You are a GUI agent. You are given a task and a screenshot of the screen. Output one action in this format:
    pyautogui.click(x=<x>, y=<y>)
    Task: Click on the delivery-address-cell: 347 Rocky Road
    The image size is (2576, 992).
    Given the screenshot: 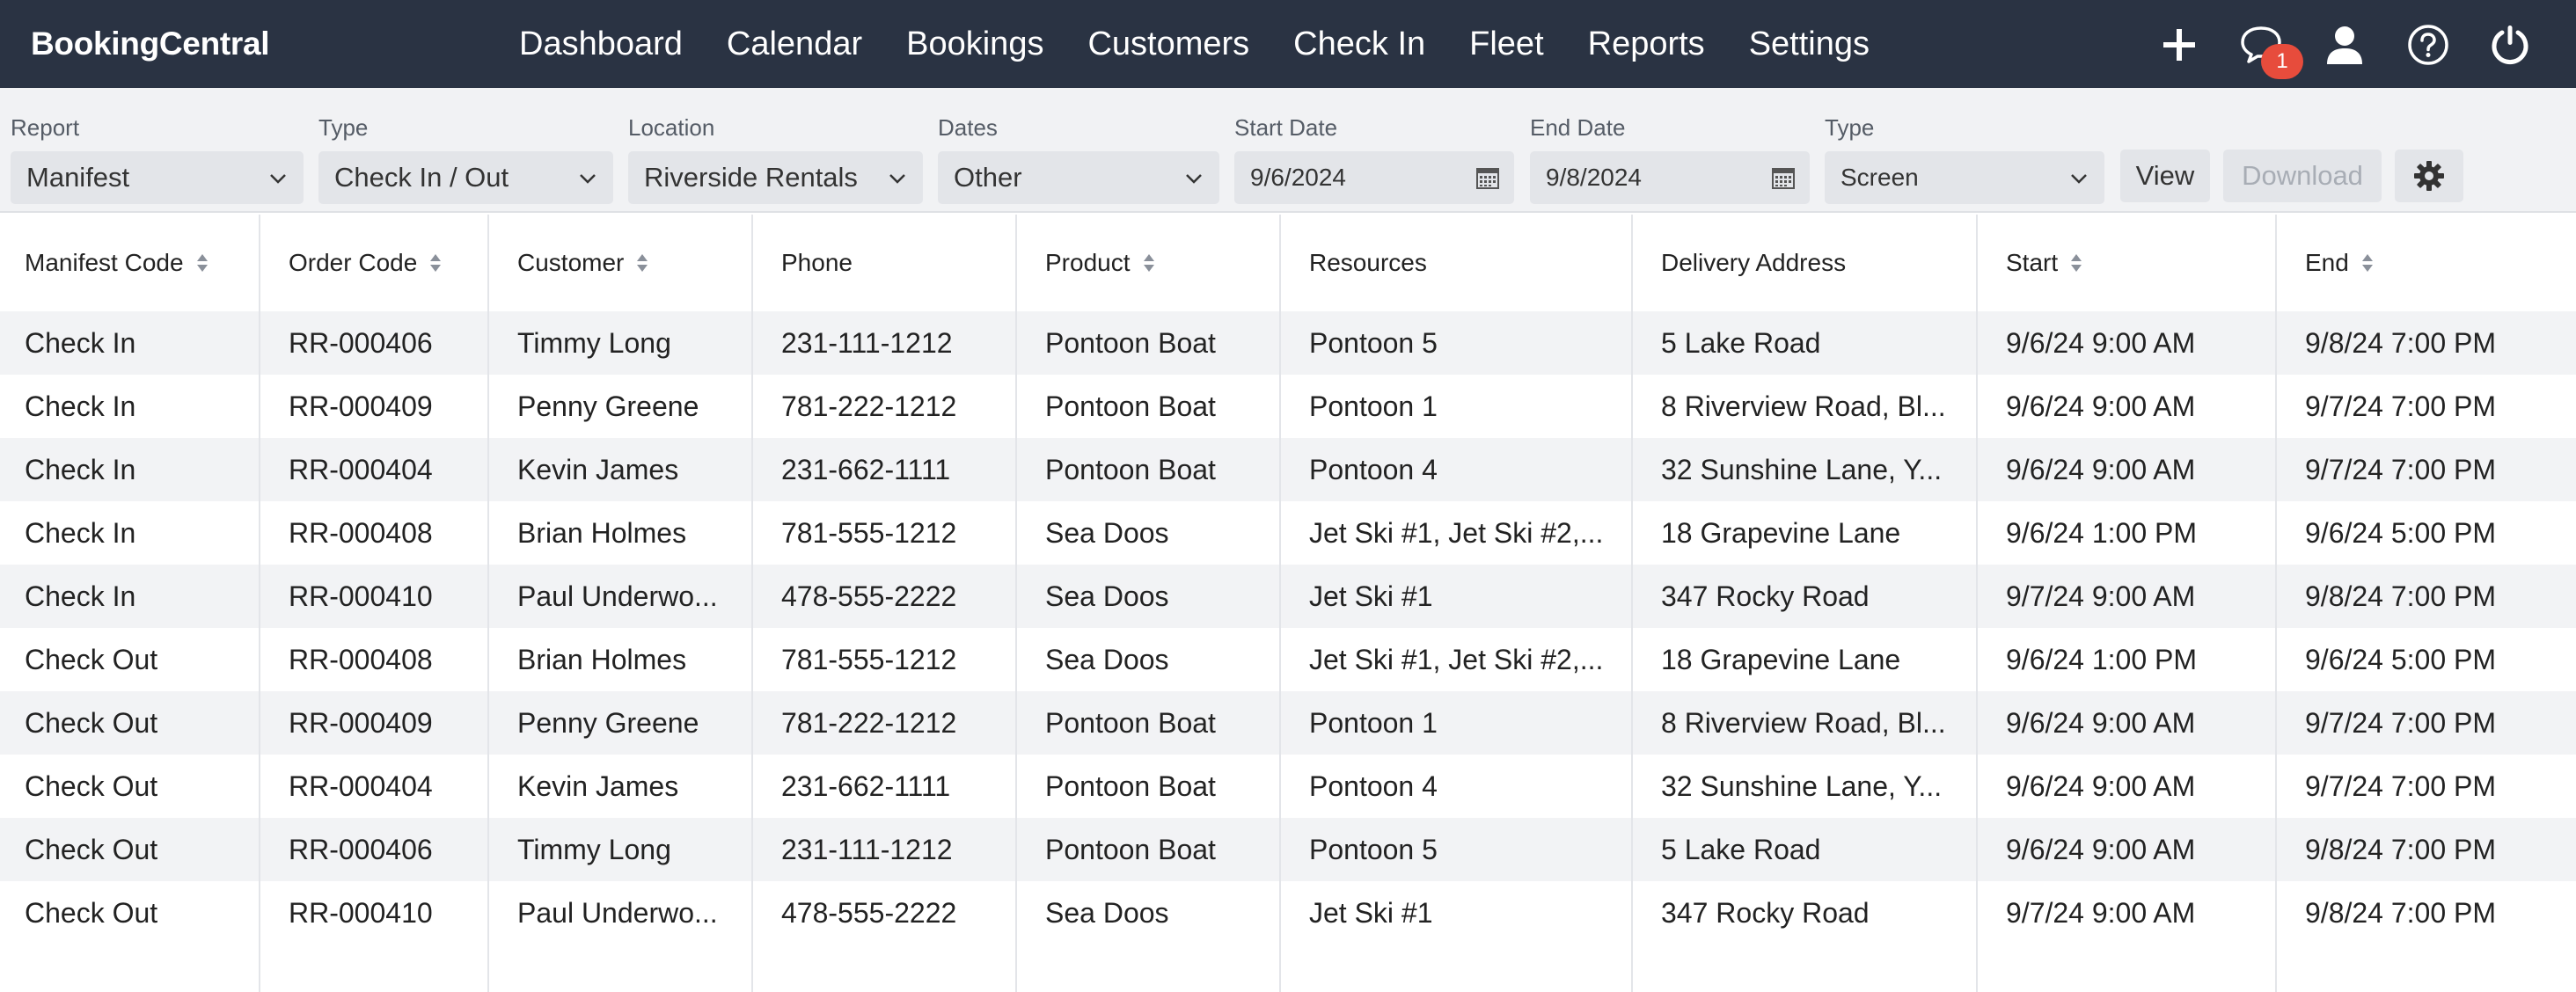 What is the action you would take?
    pyautogui.click(x=1765, y=596)
    